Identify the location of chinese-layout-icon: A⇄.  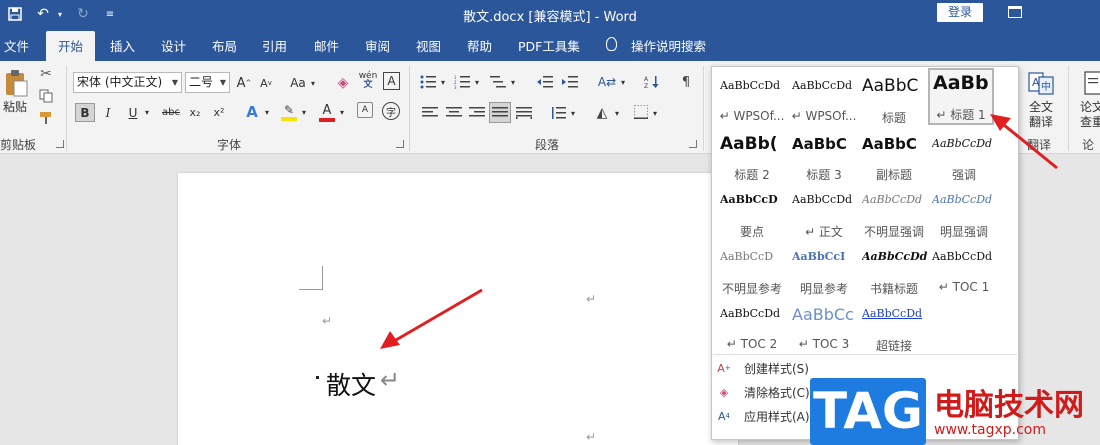
(607, 82).